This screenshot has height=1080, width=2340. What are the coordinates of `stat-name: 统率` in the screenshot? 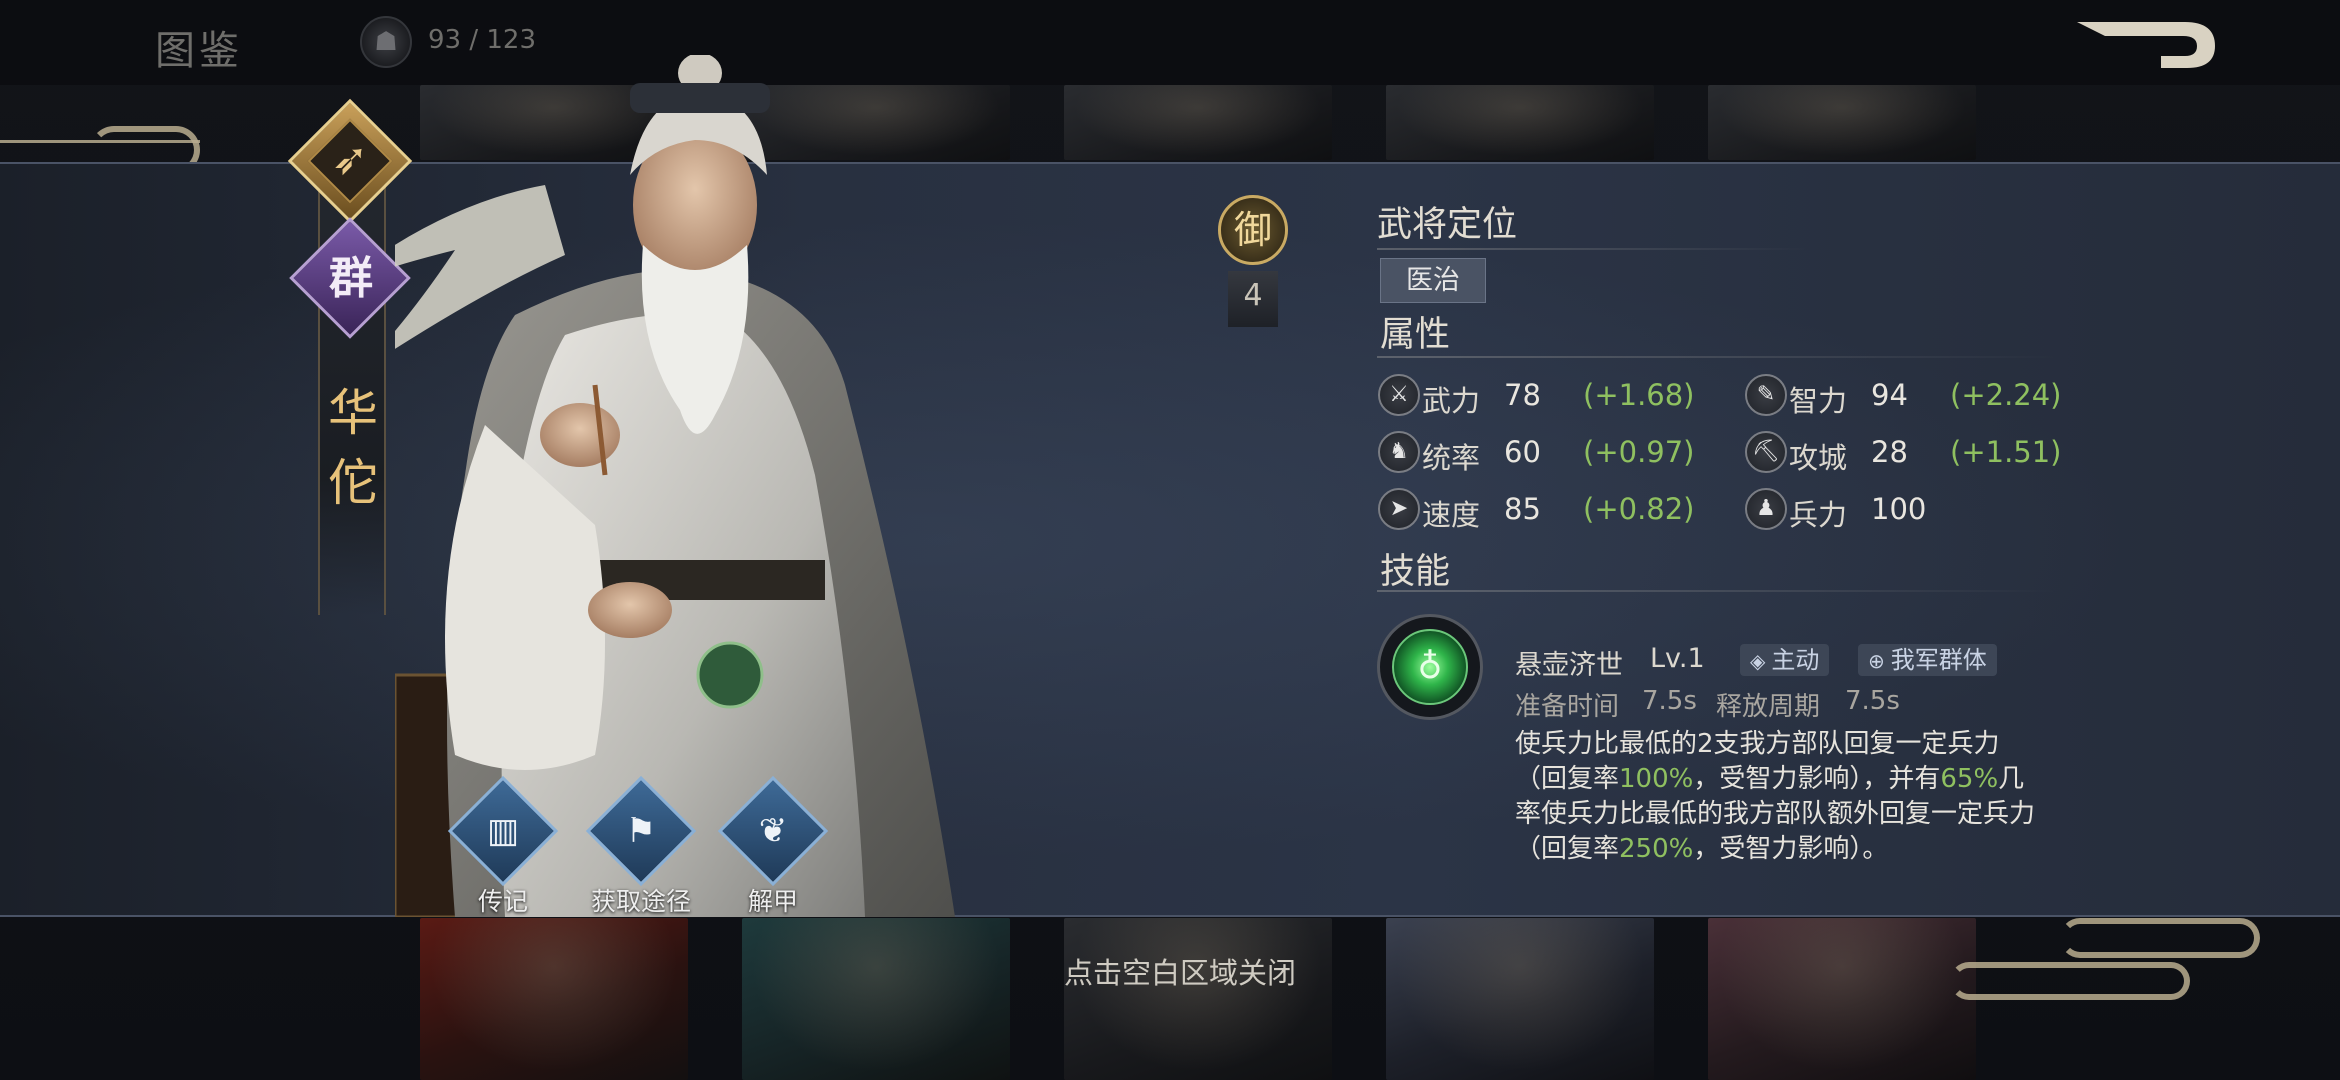 It's located at (1451, 458).